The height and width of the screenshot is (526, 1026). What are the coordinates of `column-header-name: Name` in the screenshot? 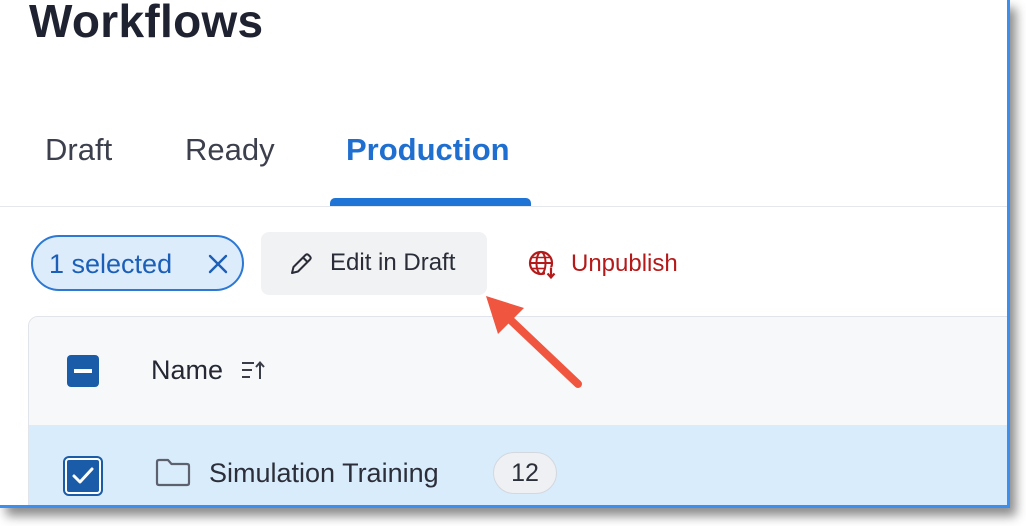 It's located at (187, 370).